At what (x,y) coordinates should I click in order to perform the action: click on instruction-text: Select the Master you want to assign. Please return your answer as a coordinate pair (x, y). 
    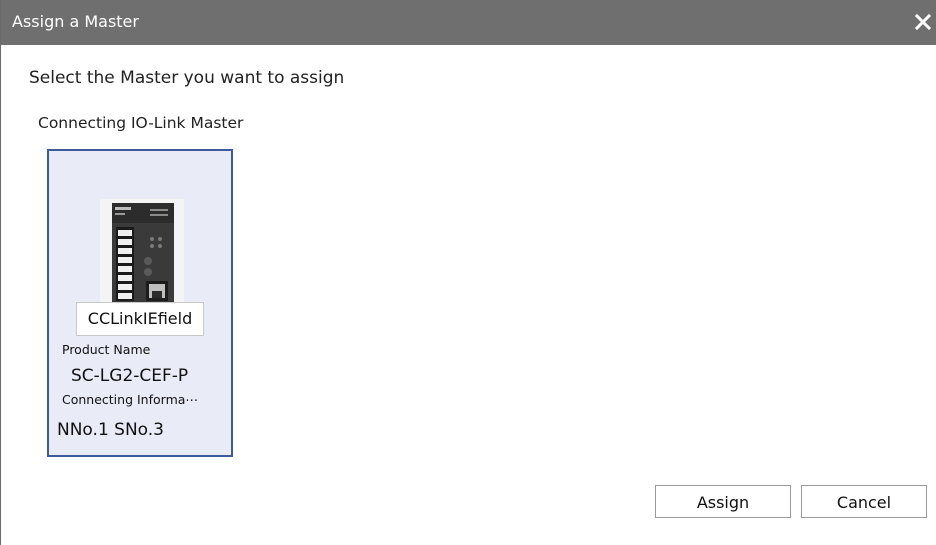
    Looking at the image, I should click on (187, 78).